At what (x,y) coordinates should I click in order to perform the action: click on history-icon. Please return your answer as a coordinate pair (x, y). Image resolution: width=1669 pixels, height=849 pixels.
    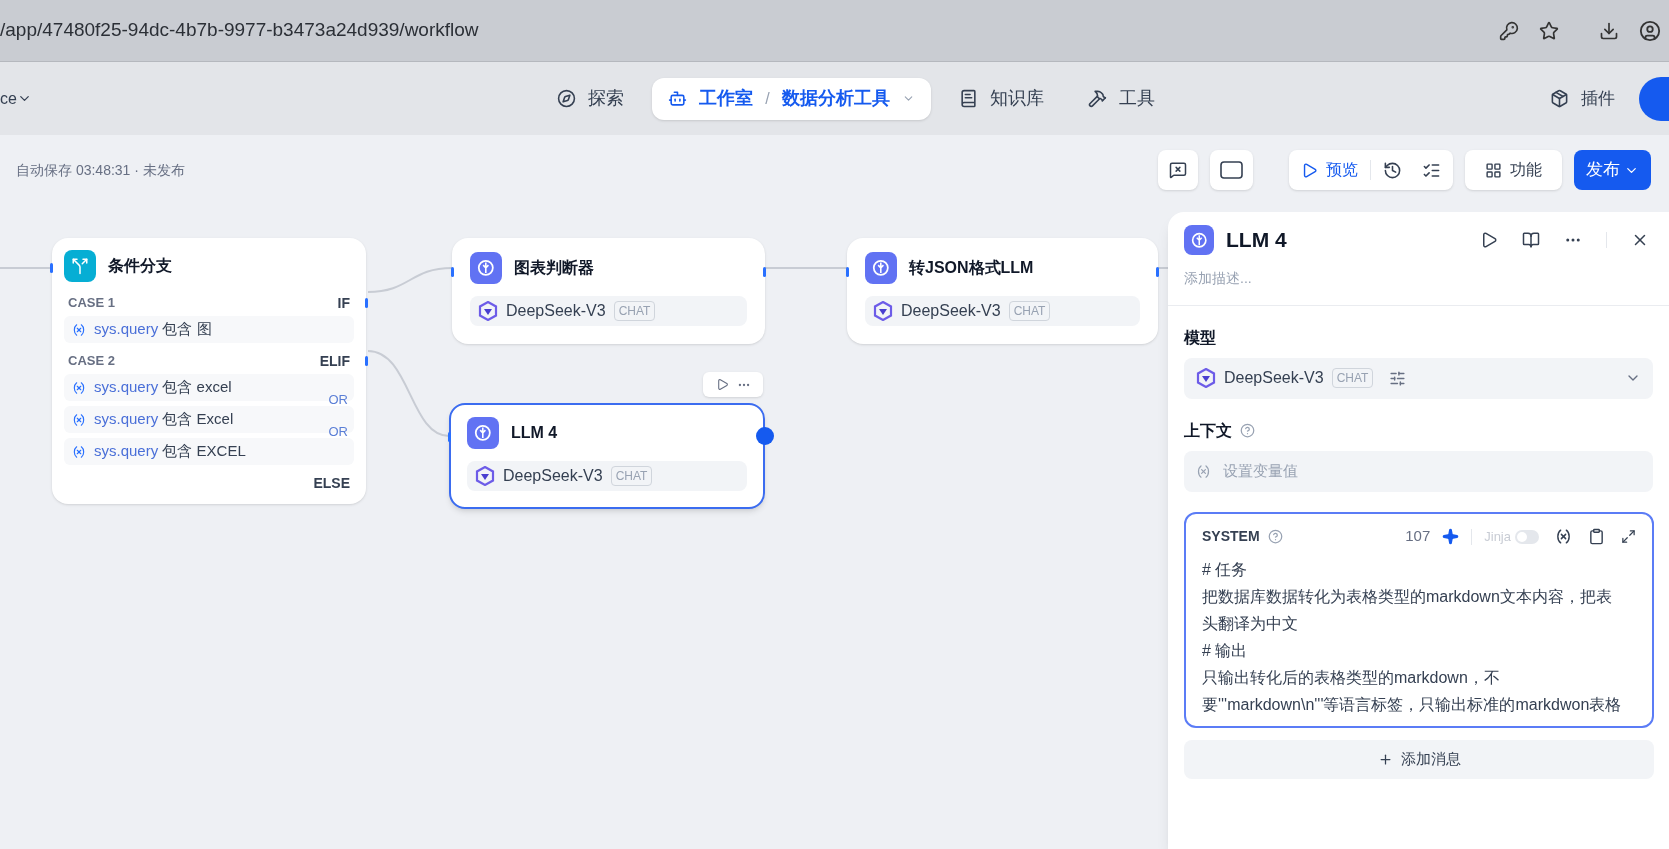
    Looking at the image, I should click on (1392, 170).